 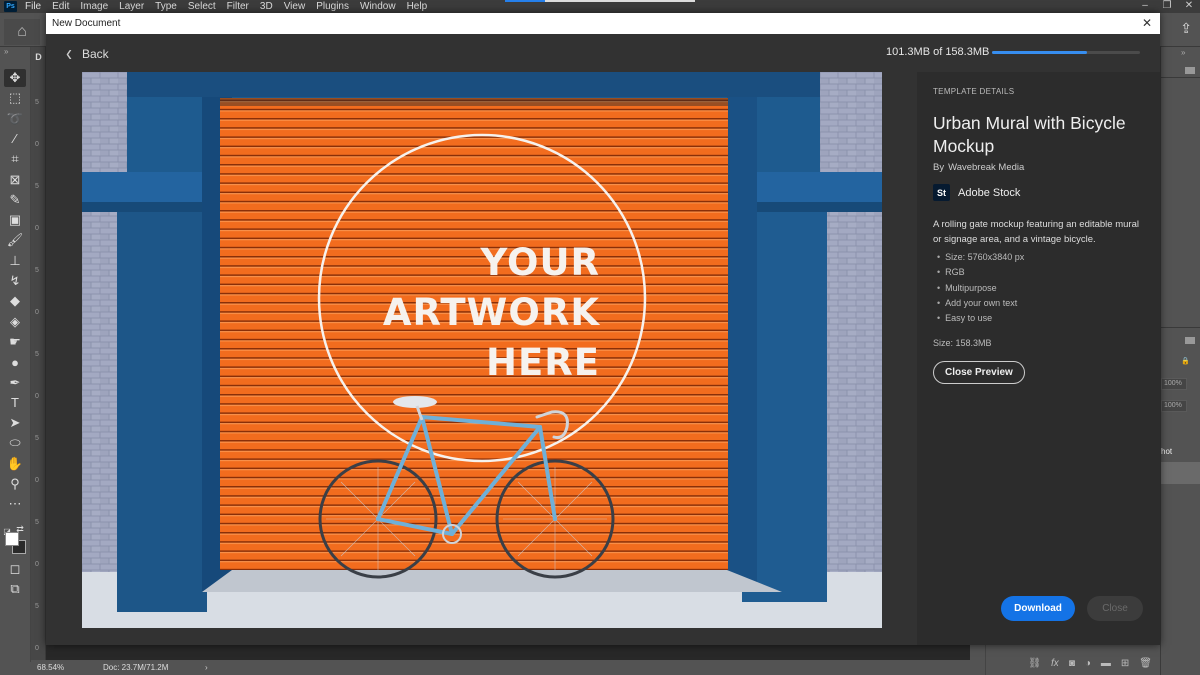 I want to click on paint-bucket-tool-icon: ◈, so click(x=15, y=322).